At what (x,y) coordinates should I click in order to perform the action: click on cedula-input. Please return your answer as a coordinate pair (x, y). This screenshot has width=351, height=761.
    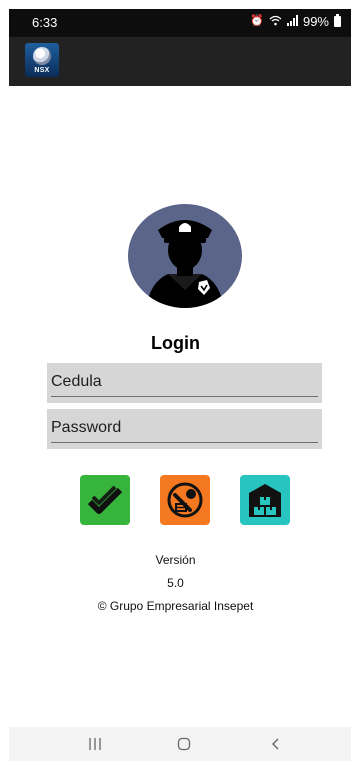
    Looking at the image, I should click on (184, 382).